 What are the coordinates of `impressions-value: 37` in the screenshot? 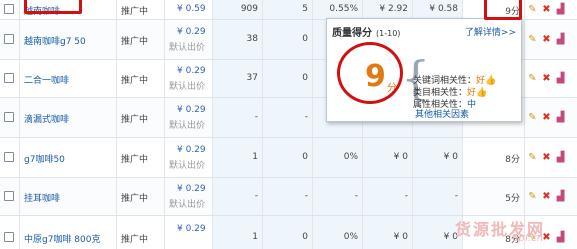 It's located at (252, 78).